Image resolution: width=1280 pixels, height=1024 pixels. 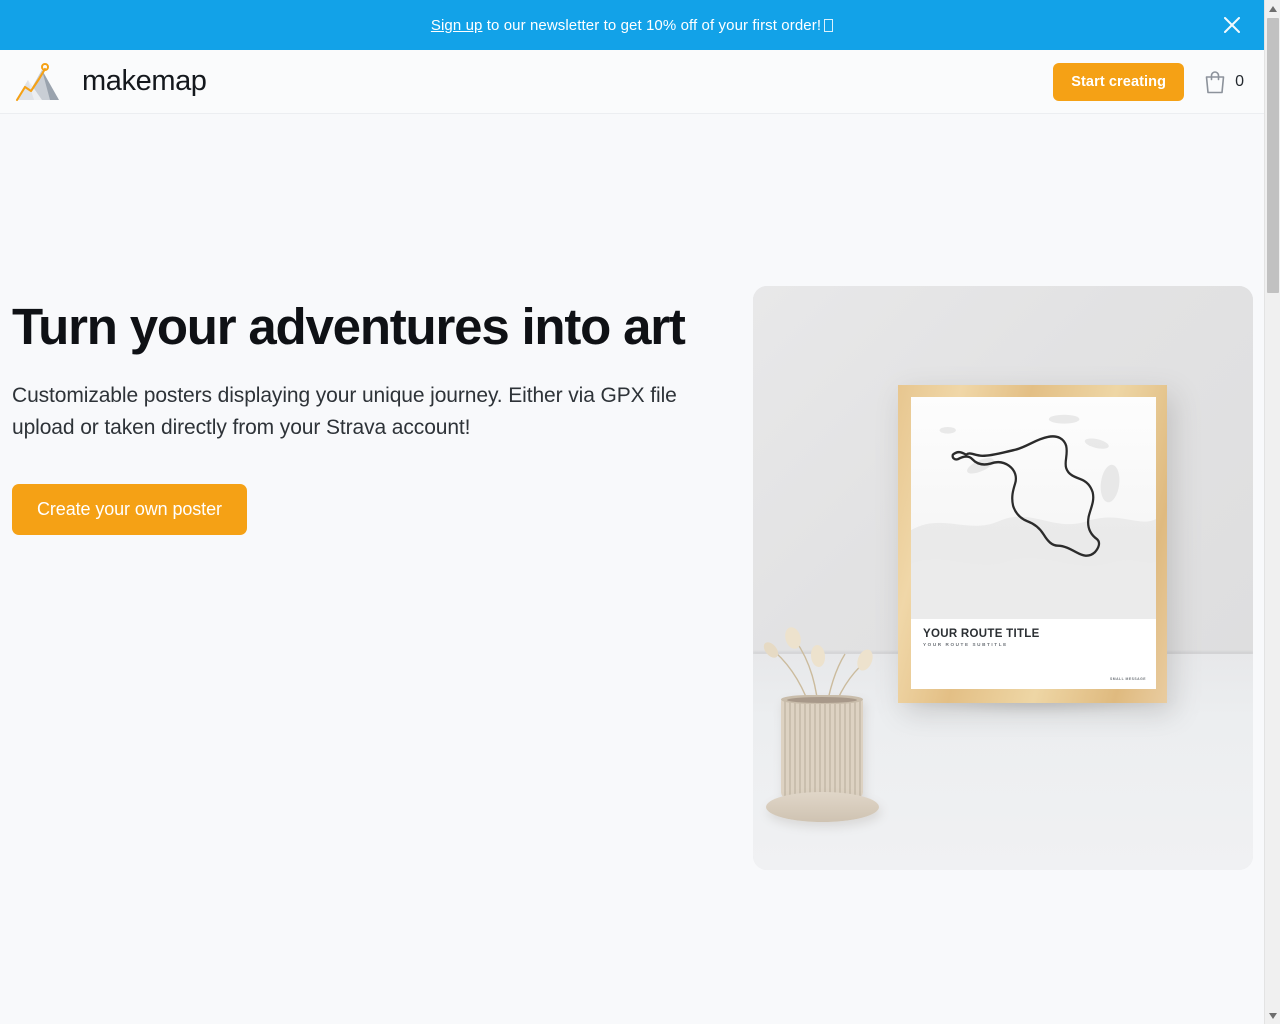 I want to click on vase-body, so click(x=822, y=748).